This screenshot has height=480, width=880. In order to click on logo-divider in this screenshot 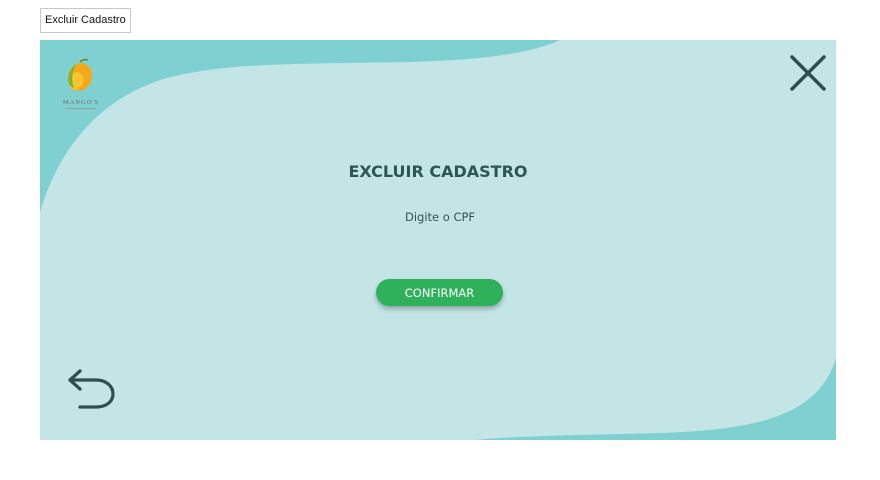, I will do `click(81, 108)`.